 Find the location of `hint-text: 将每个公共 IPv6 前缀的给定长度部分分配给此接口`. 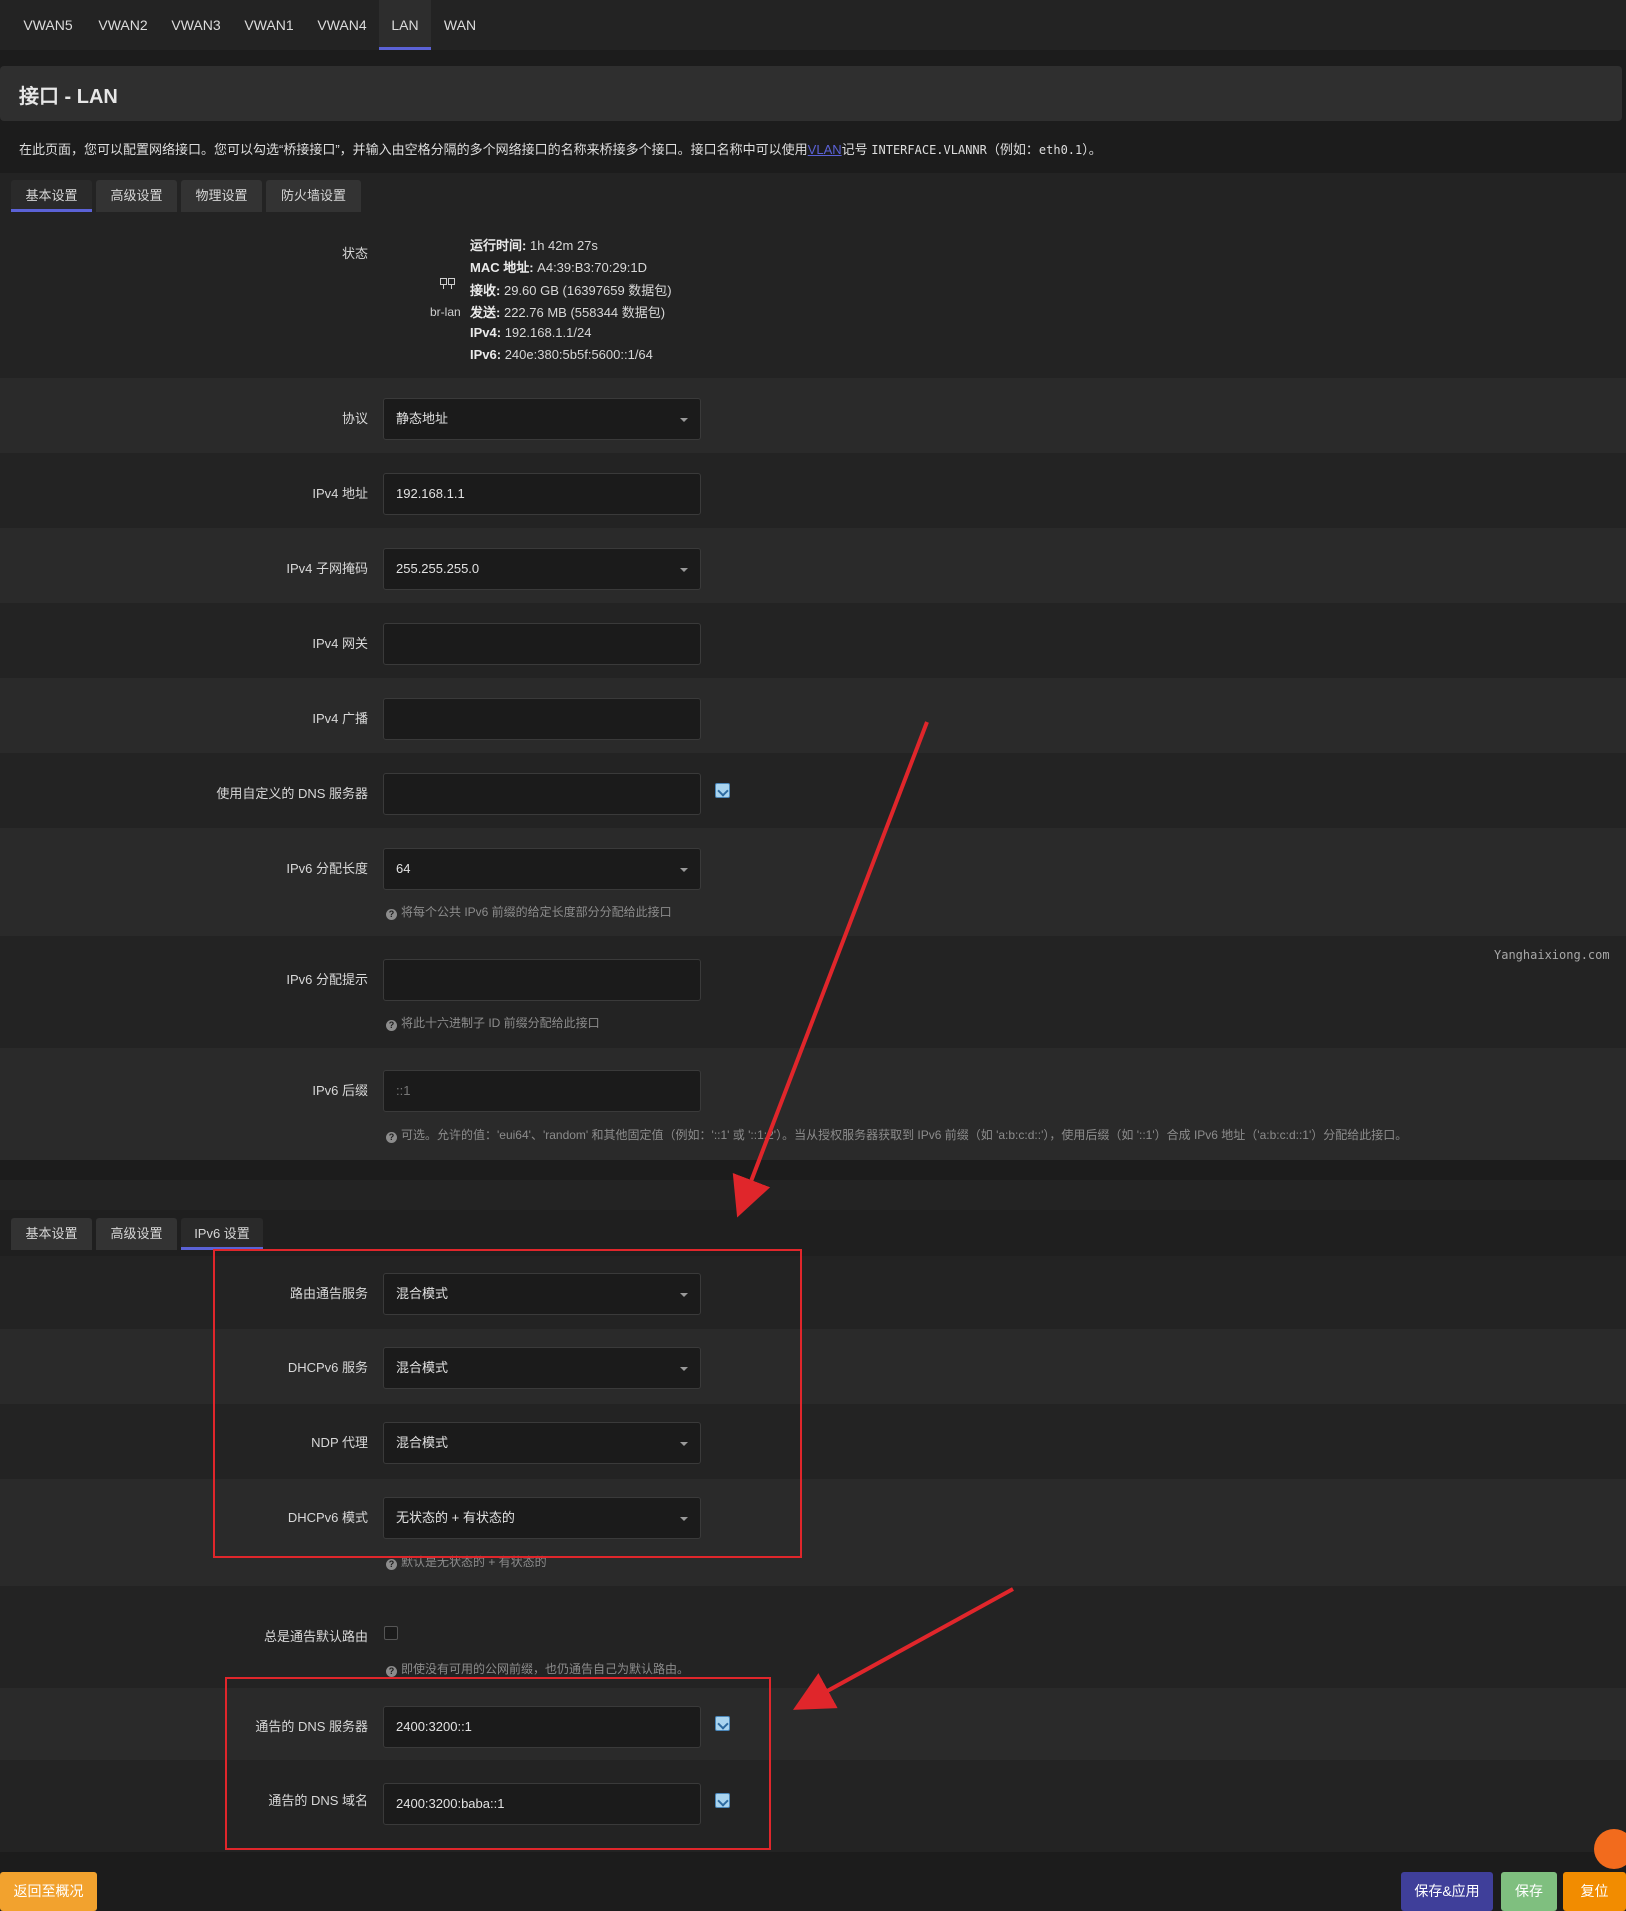

hint-text: 将每个公共 IPv6 前缀的给定长度部分分配给此接口 is located at coordinates (536, 912).